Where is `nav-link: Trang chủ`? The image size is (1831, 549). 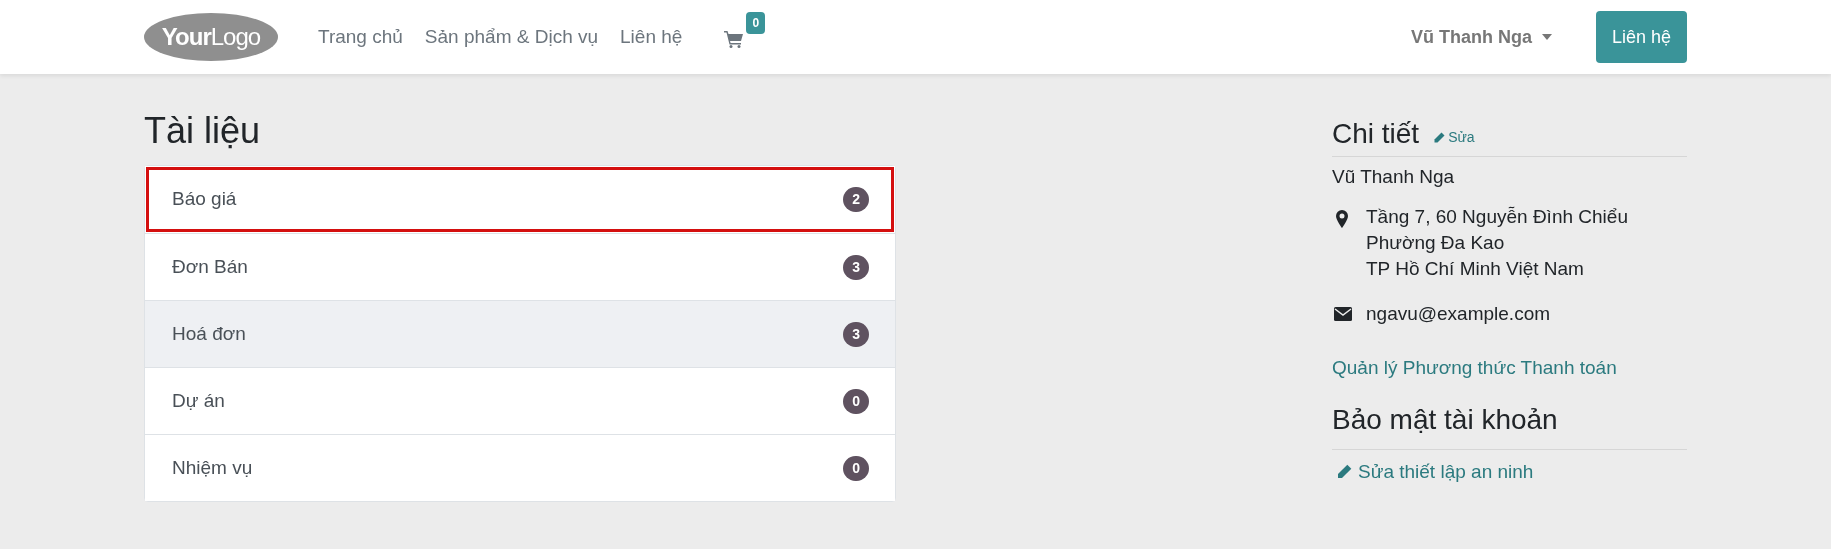 nav-link: Trang chủ is located at coordinates (360, 37).